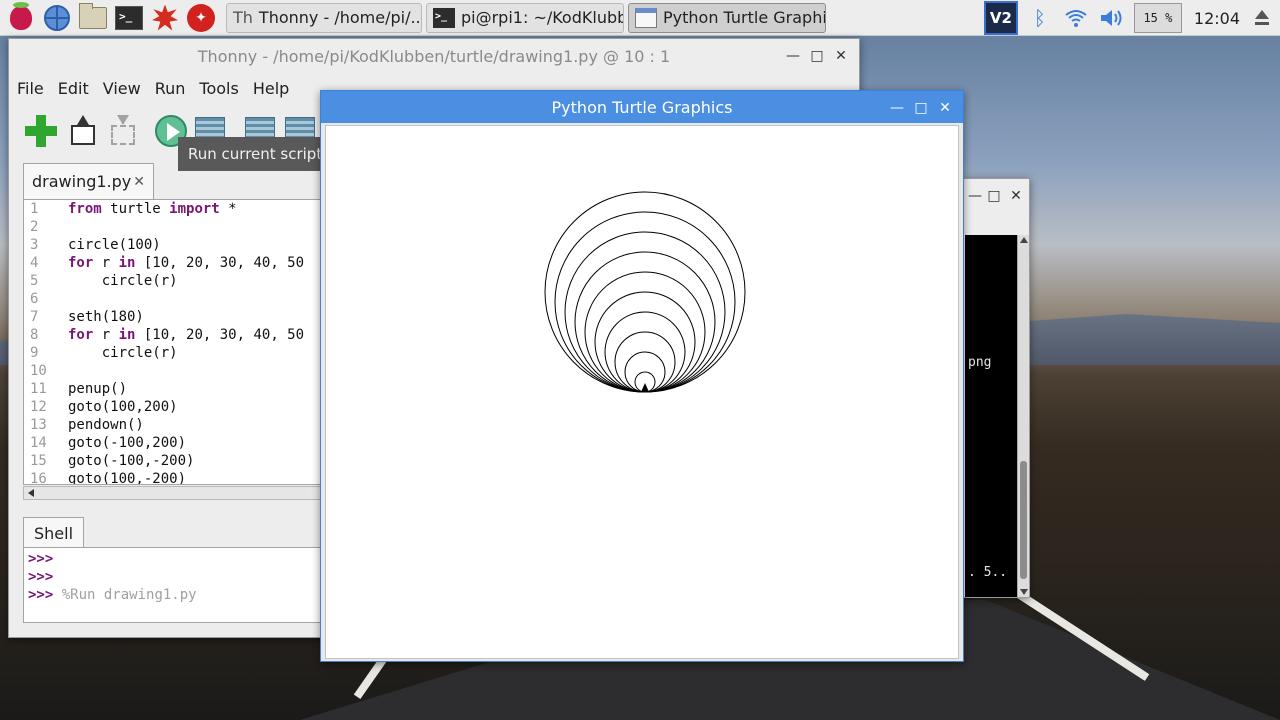 The height and width of the screenshot is (720, 1280). I want to click on tab-close-icon: ✕, so click(139, 182).